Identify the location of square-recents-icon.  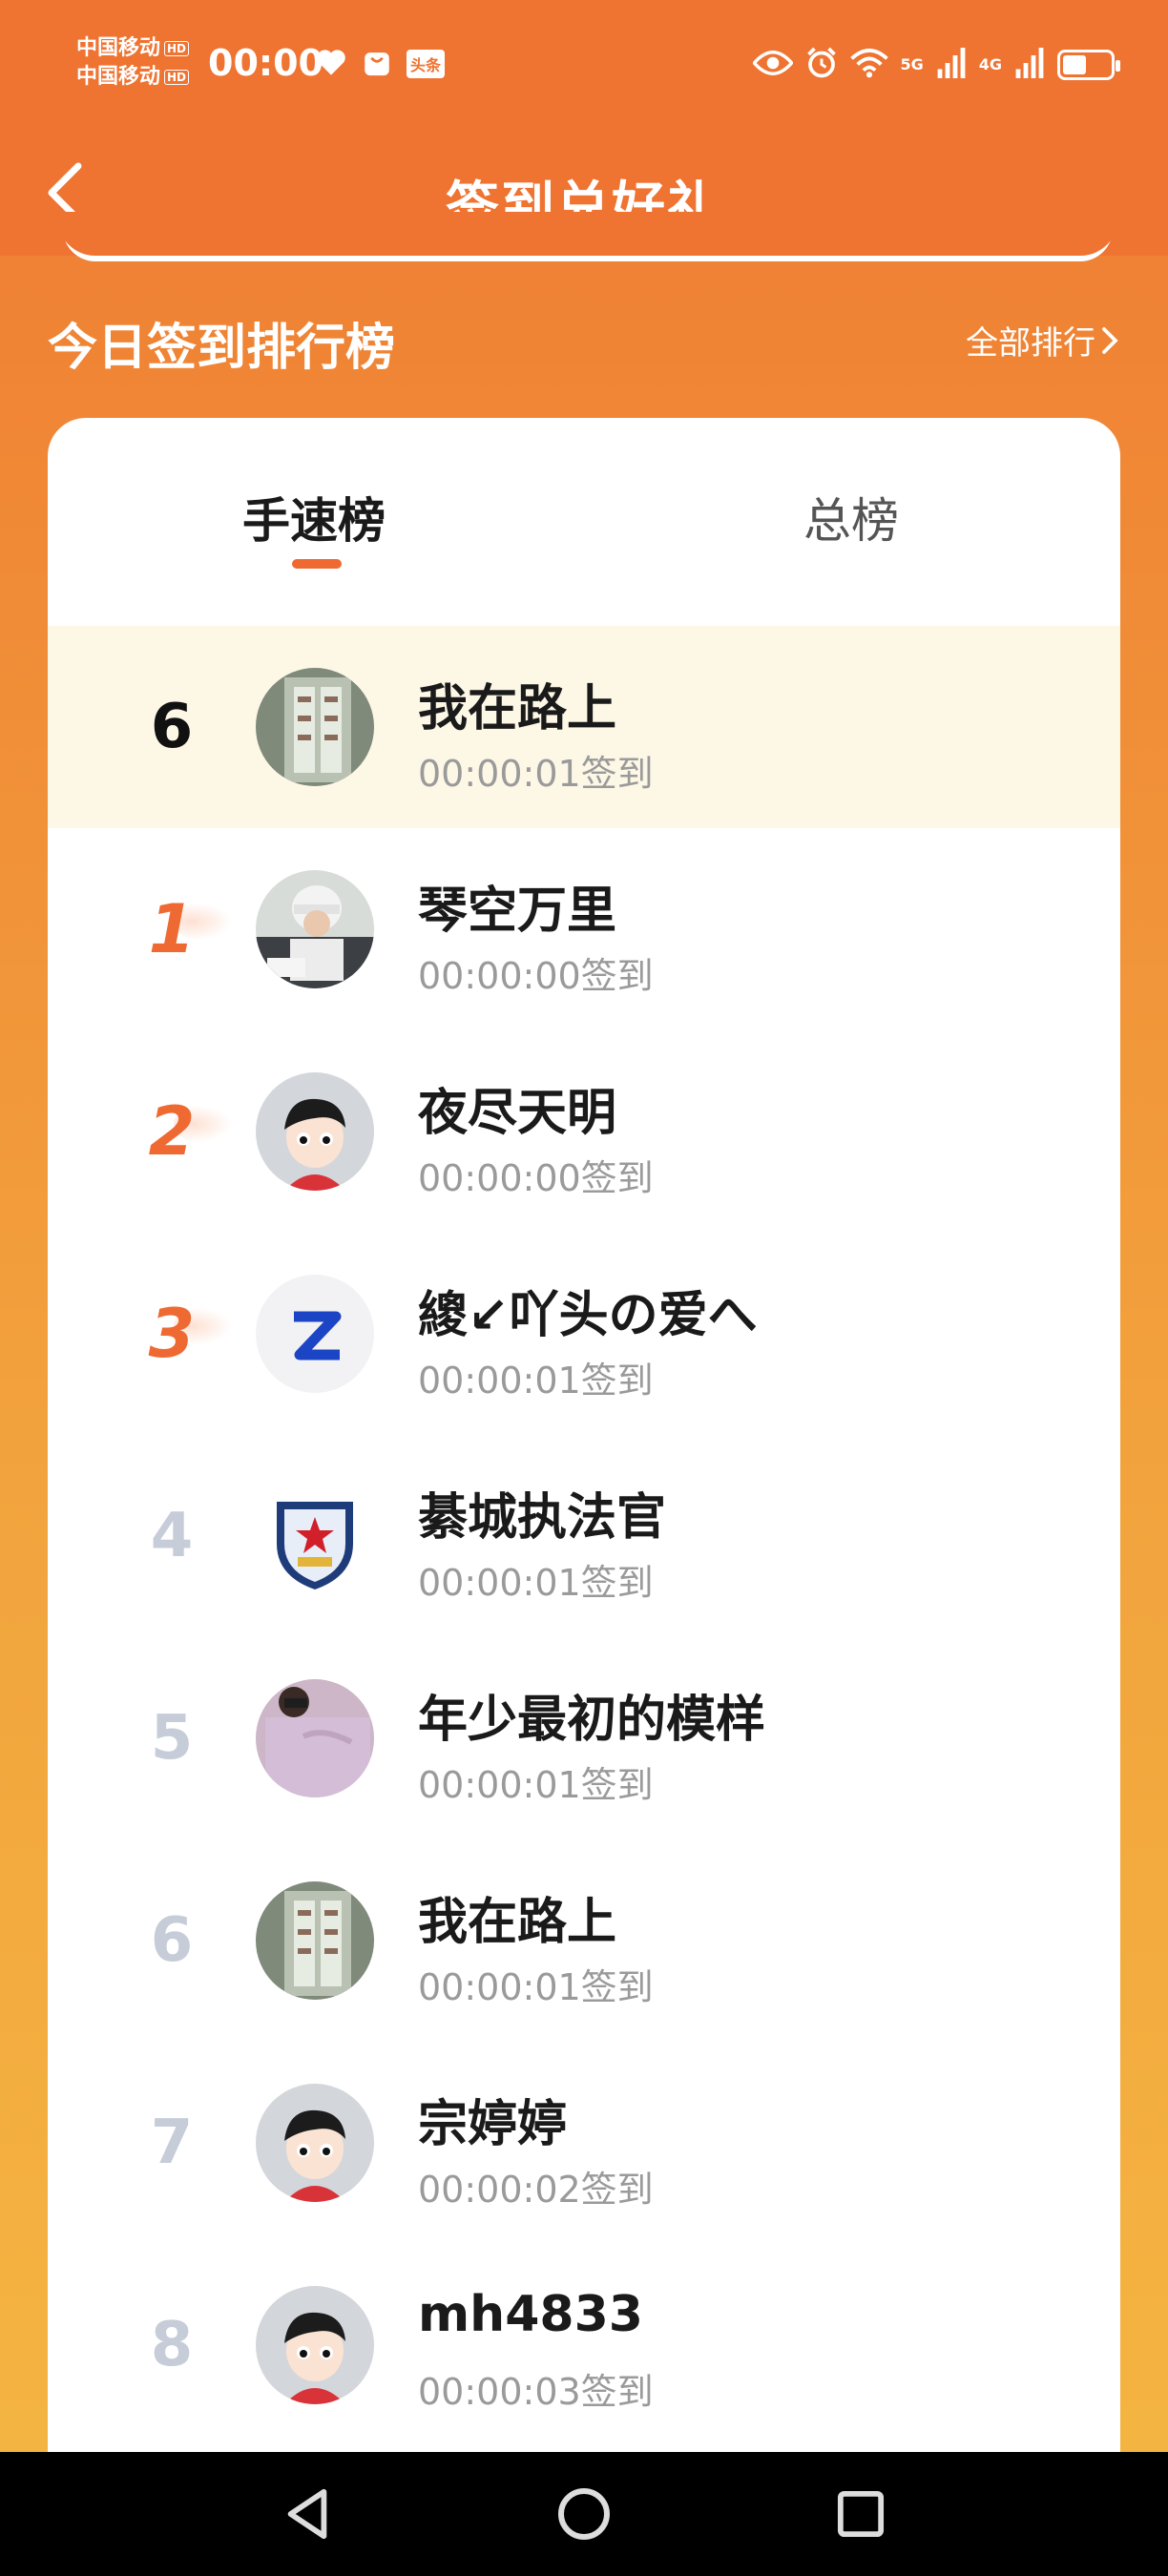
(861, 2514).